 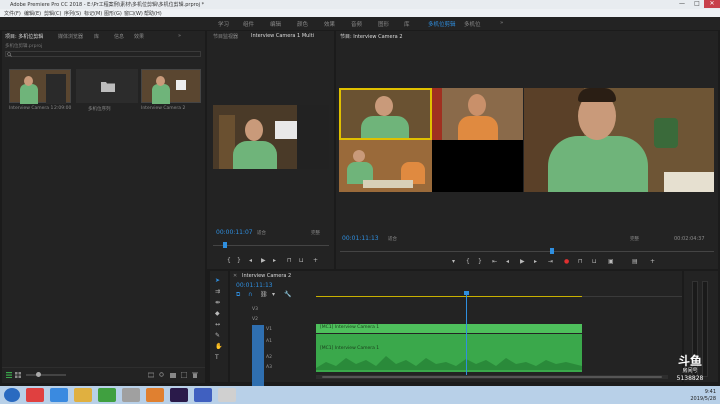 What do you see at coordinates (179, 395) in the screenshot?
I see `taskbar-premiere-icon` at bounding box center [179, 395].